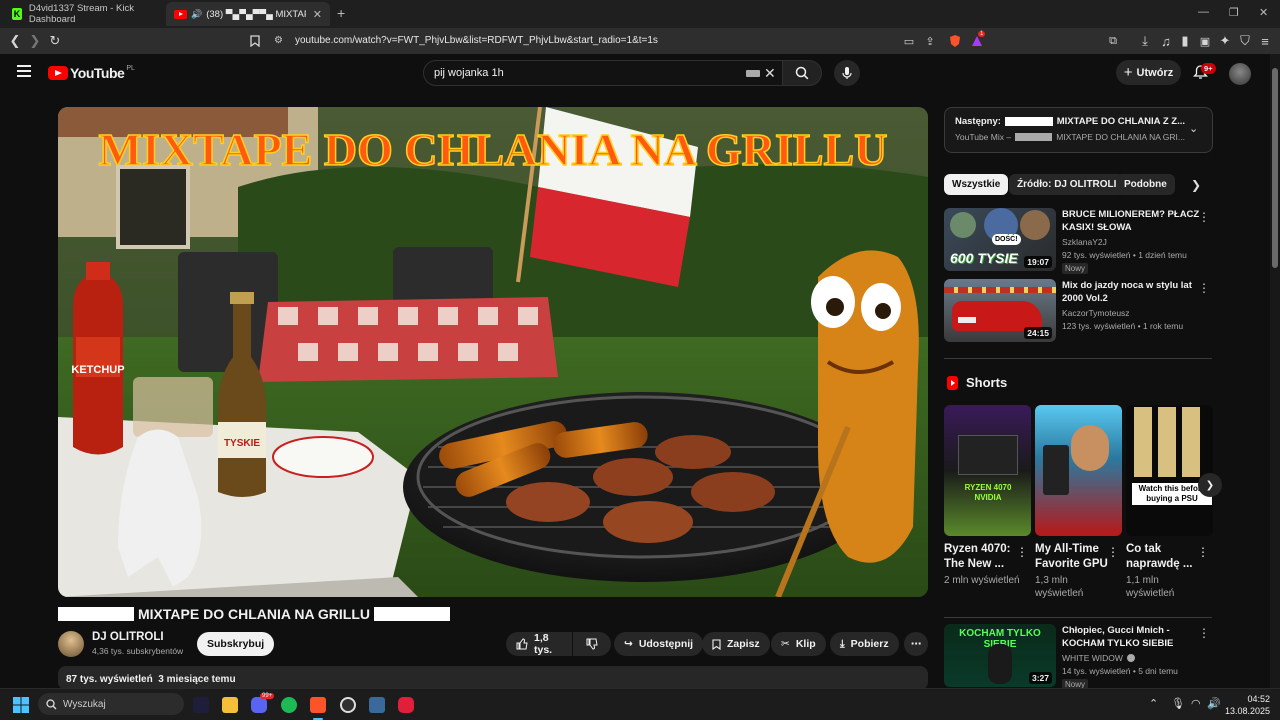  Describe the element at coordinates (1096, 313) in the screenshot. I see `channel-name: KaczorTymoteusz` at that location.